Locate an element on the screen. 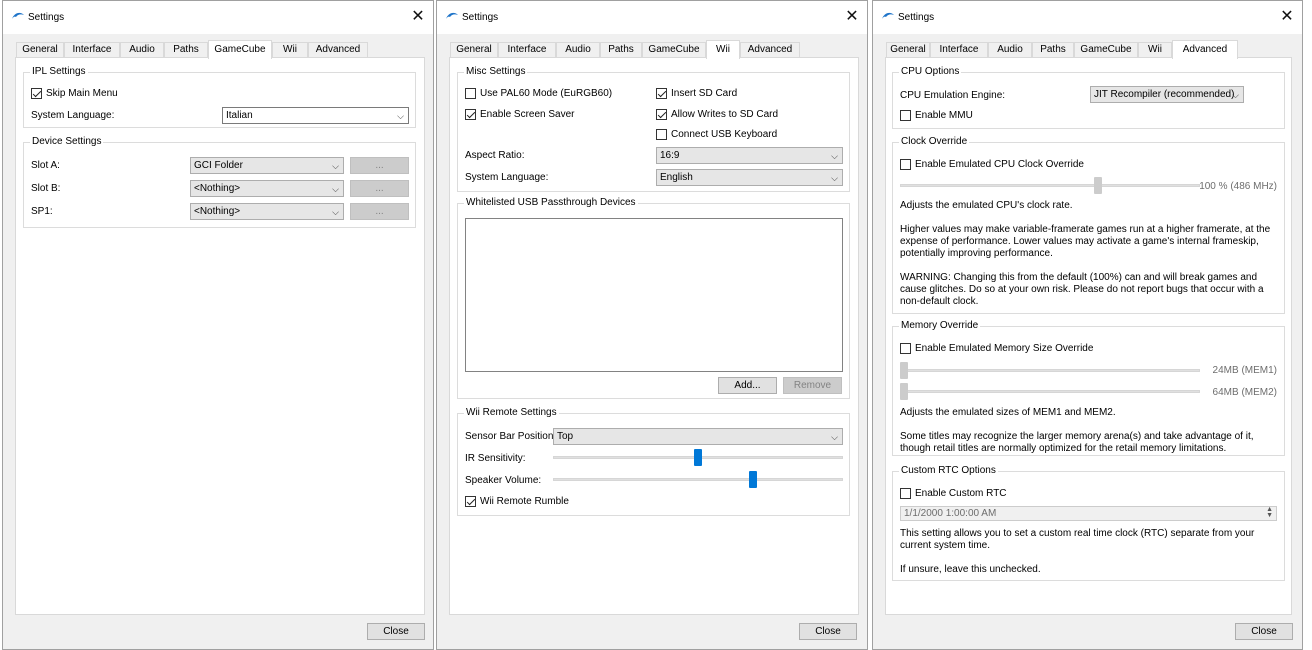 This screenshot has width=1312, height=650. enable-cpu-clock-override-checkbox is located at coordinates (905, 164).